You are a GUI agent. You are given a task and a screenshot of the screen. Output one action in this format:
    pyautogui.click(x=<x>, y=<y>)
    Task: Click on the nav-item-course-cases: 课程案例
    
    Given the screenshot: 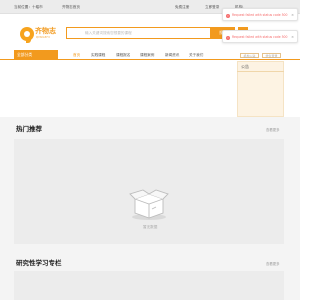 What is the action you would take?
    pyautogui.click(x=147, y=55)
    